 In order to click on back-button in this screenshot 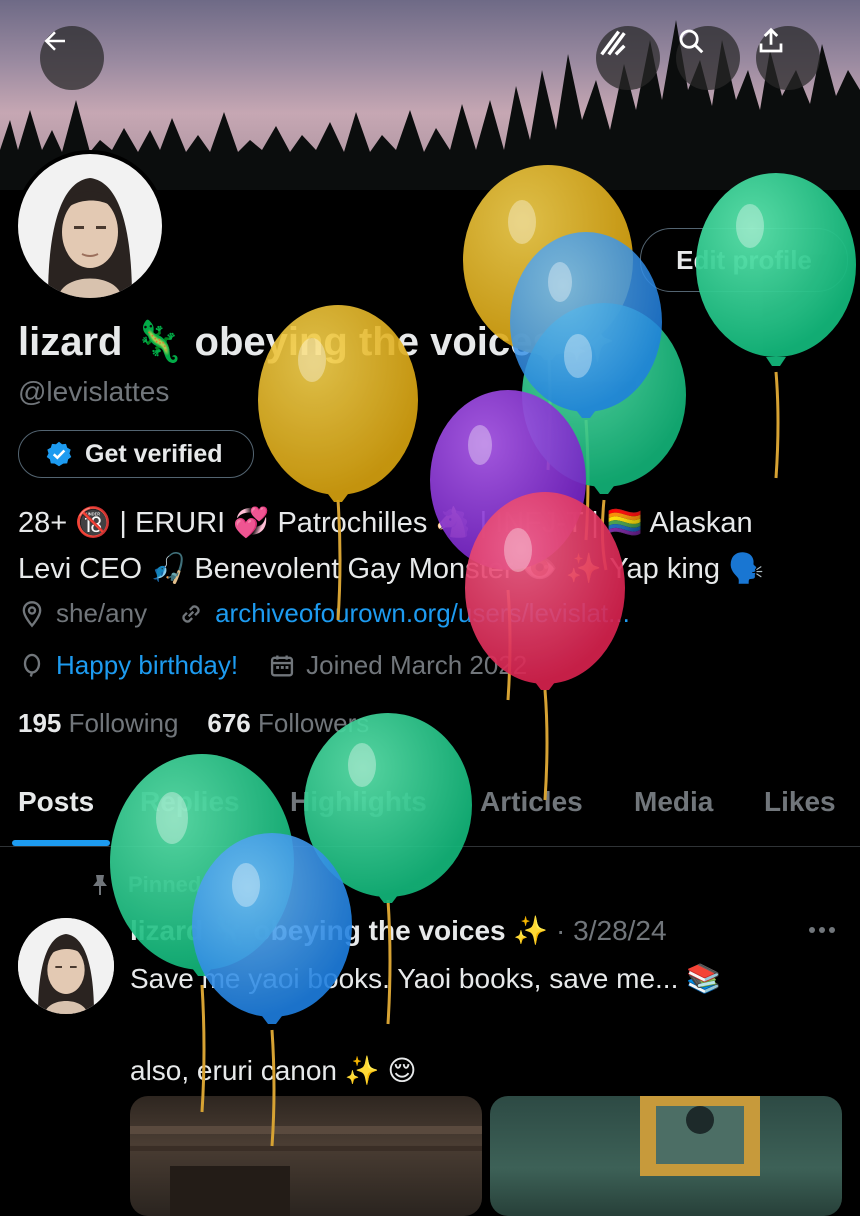, I will do `click(72, 58)`.